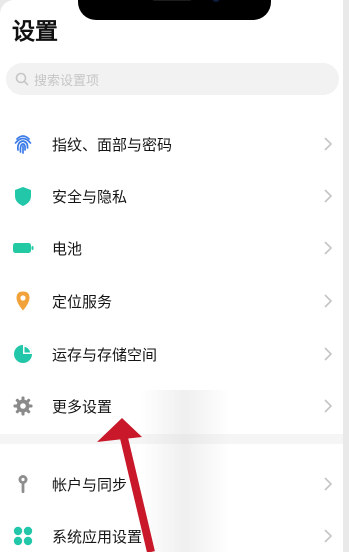 The width and height of the screenshot is (349, 552). What do you see at coordinates (23, 301) in the screenshot?
I see `location-pin-icon` at bounding box center [23, 301].